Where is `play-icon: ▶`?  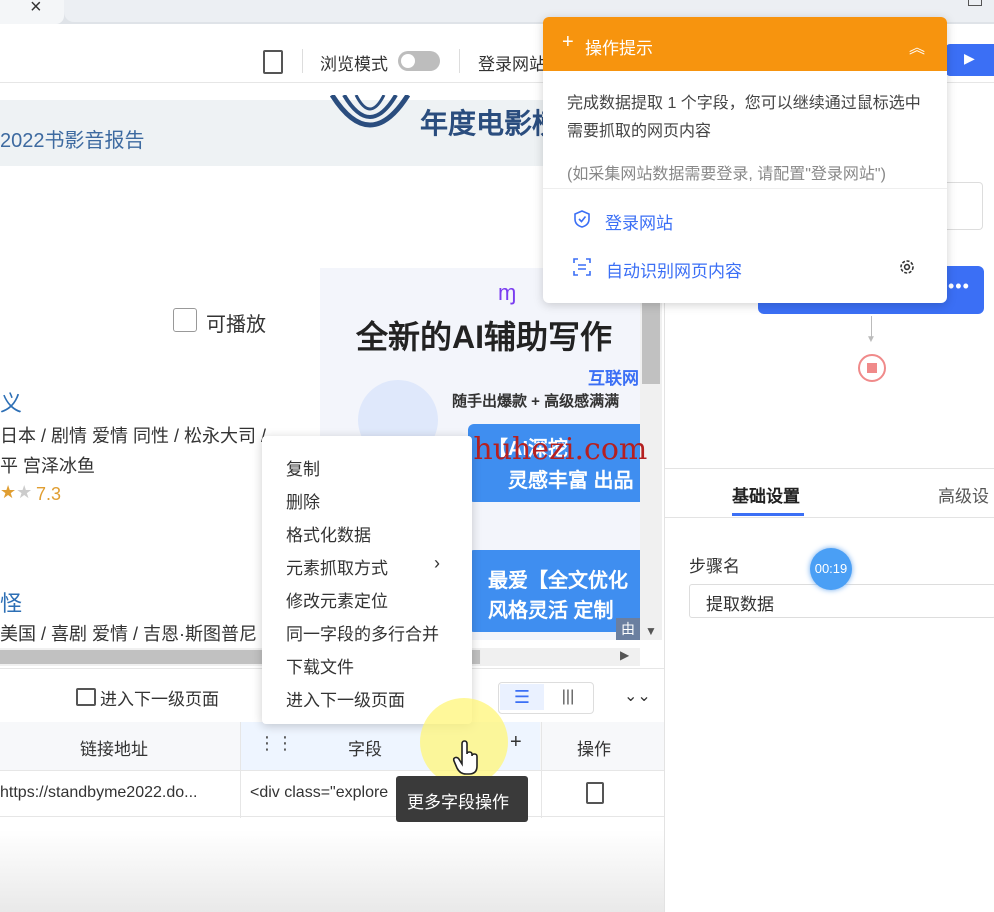 play-icon: ▶ is located at coordinates (969, 58).